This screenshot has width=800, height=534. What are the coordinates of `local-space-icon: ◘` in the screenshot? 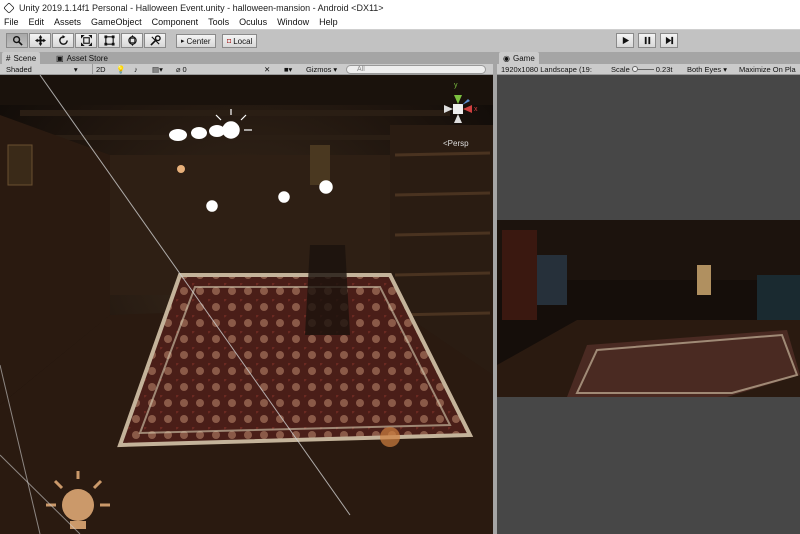 It's located at (229, 41).